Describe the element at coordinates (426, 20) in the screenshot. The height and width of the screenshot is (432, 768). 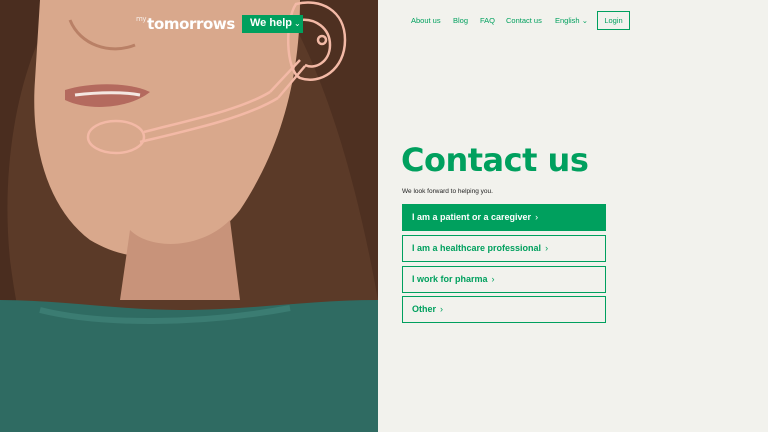
I see `nav-about-us: About us` at that location.